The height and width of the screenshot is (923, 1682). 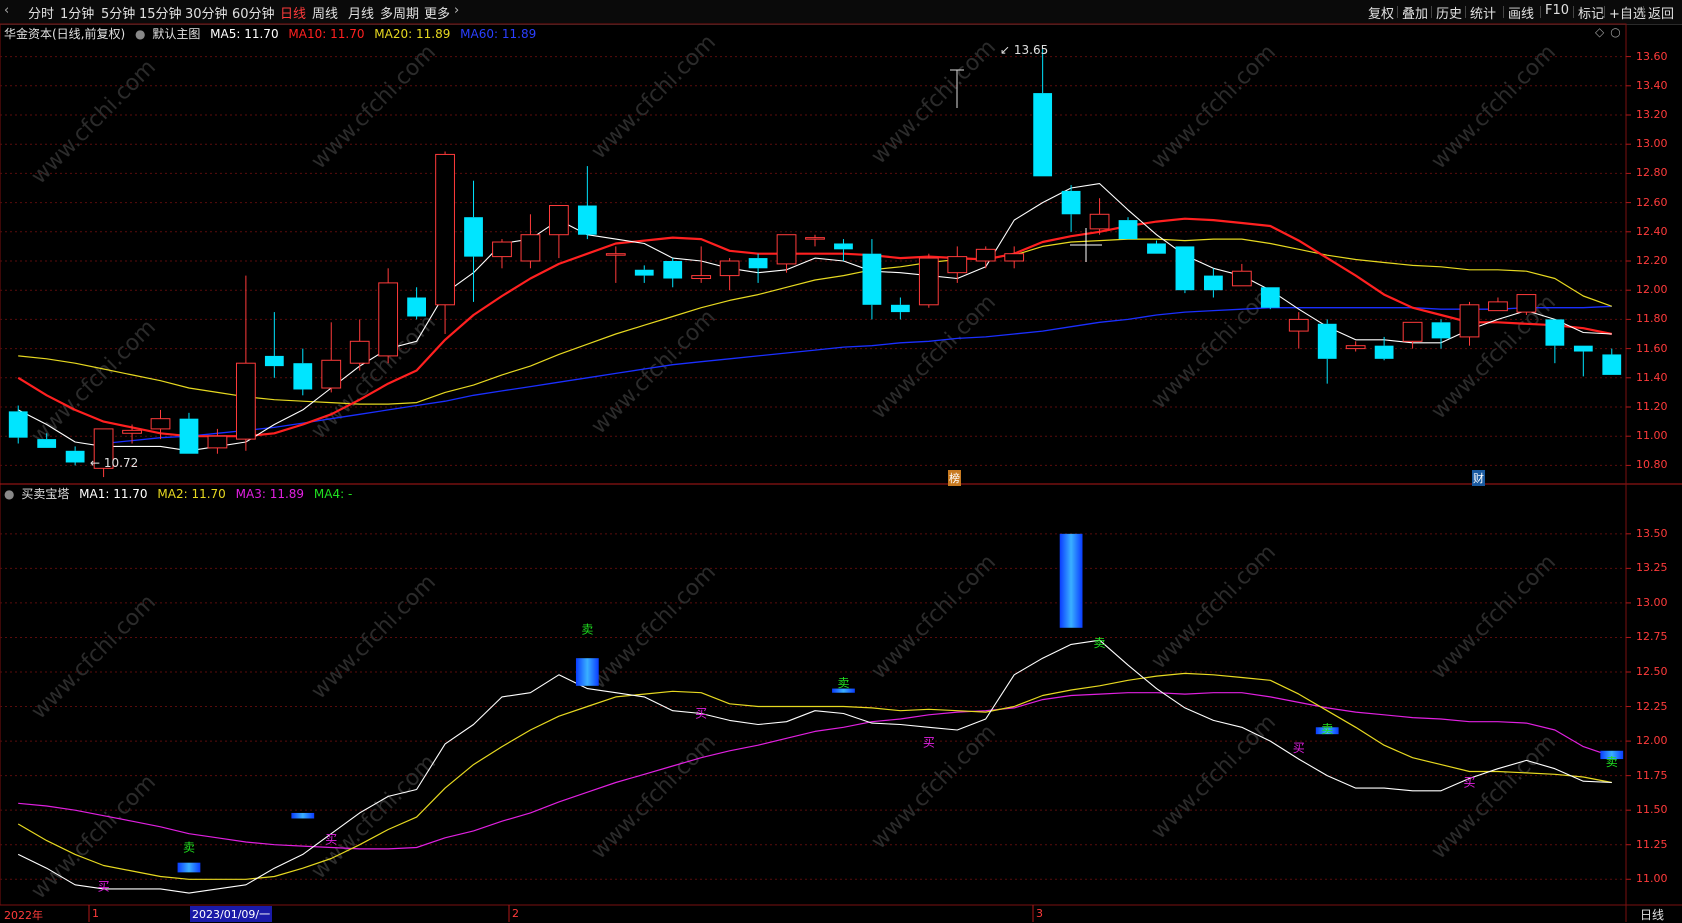 I want to click on main-indicator-name: 默认主图, so click(x=176, y=34).